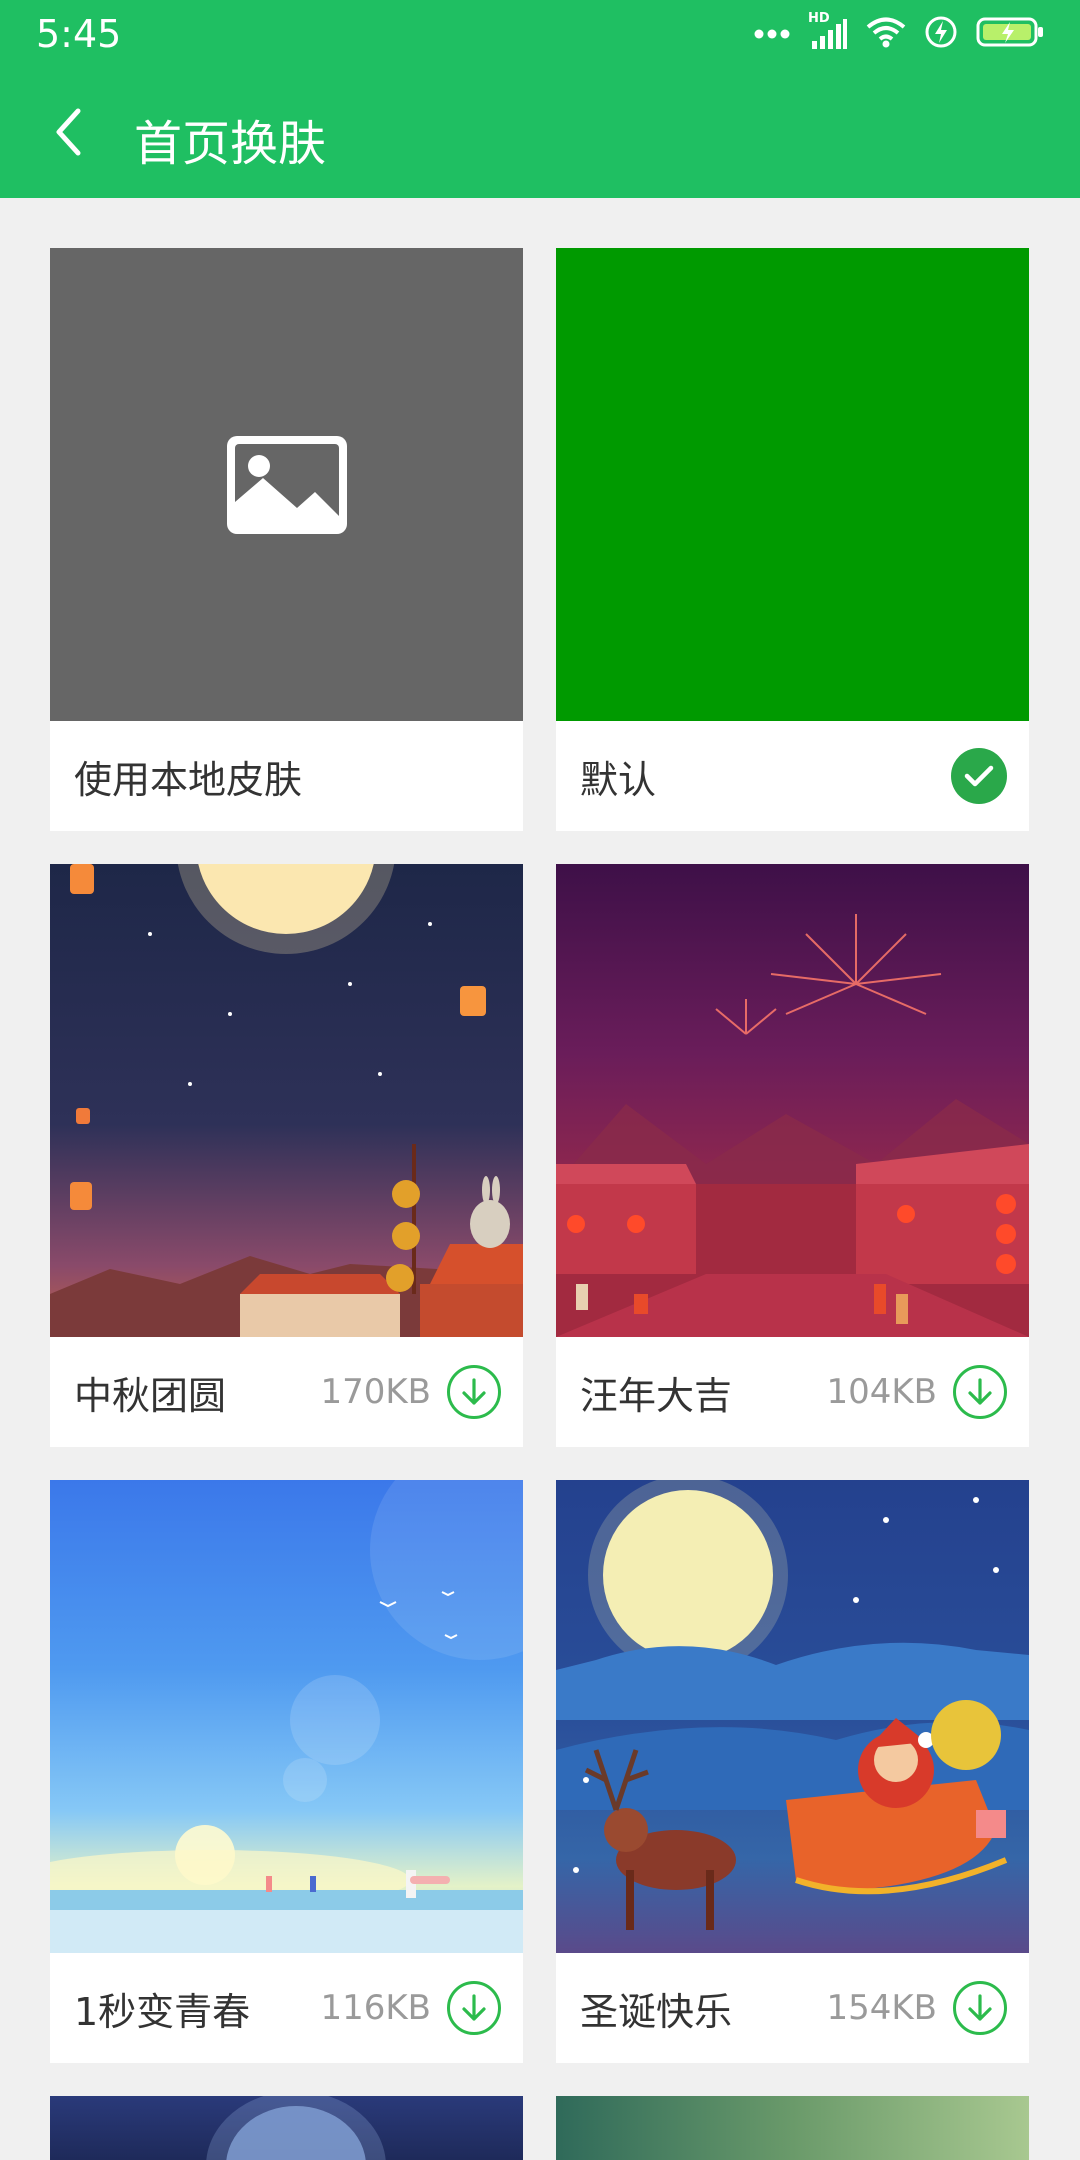 The width and height of the screenshot is (1080, 2160). I want to click on skin-card-default: 默认, so click(792, 539).